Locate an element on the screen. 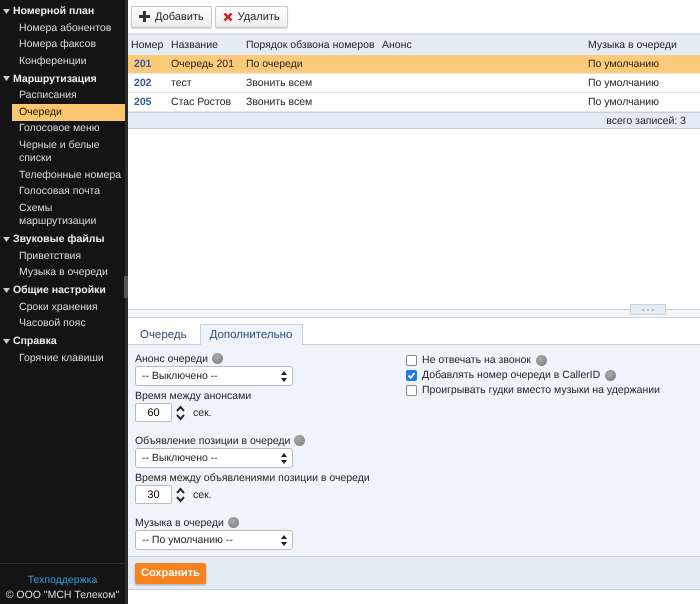 The width and height of the screenshot is (700, 604). column-header: Анонс is located at coordinates (482, 45).